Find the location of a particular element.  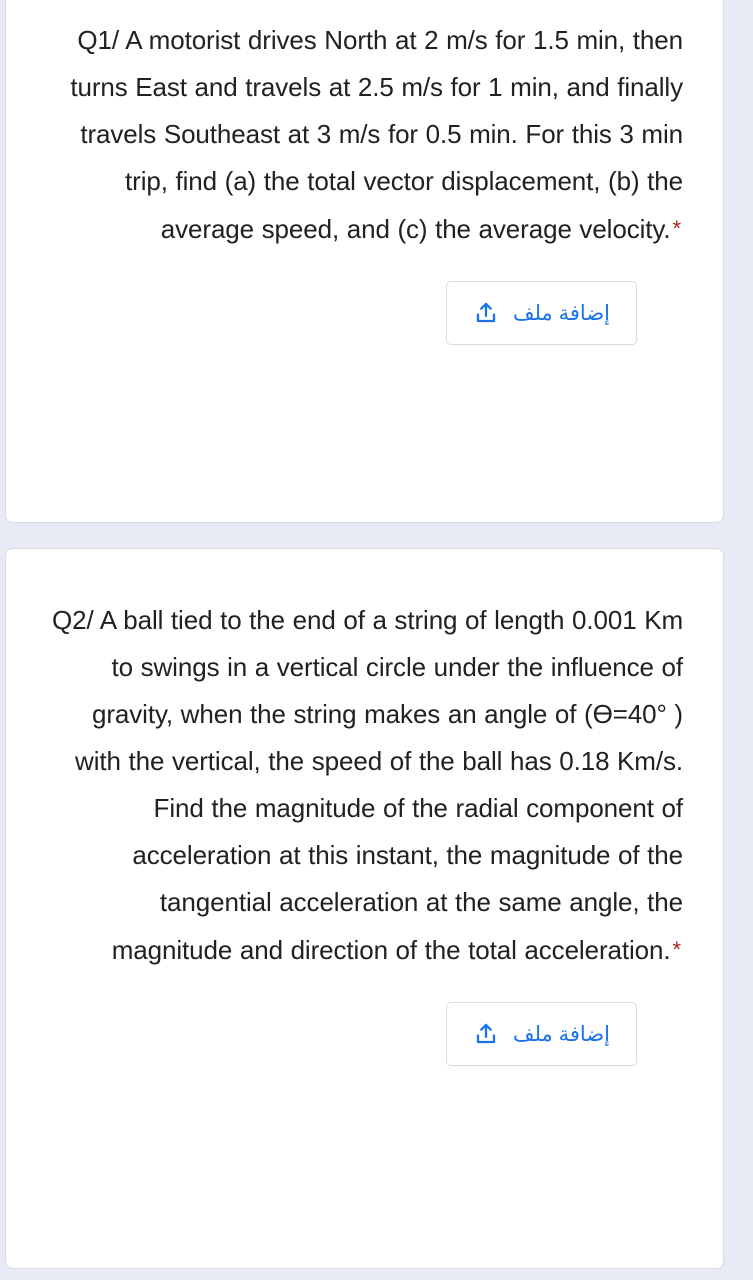

add-file-button-q1: إضافة ملف is located at coordinates (541, 313).